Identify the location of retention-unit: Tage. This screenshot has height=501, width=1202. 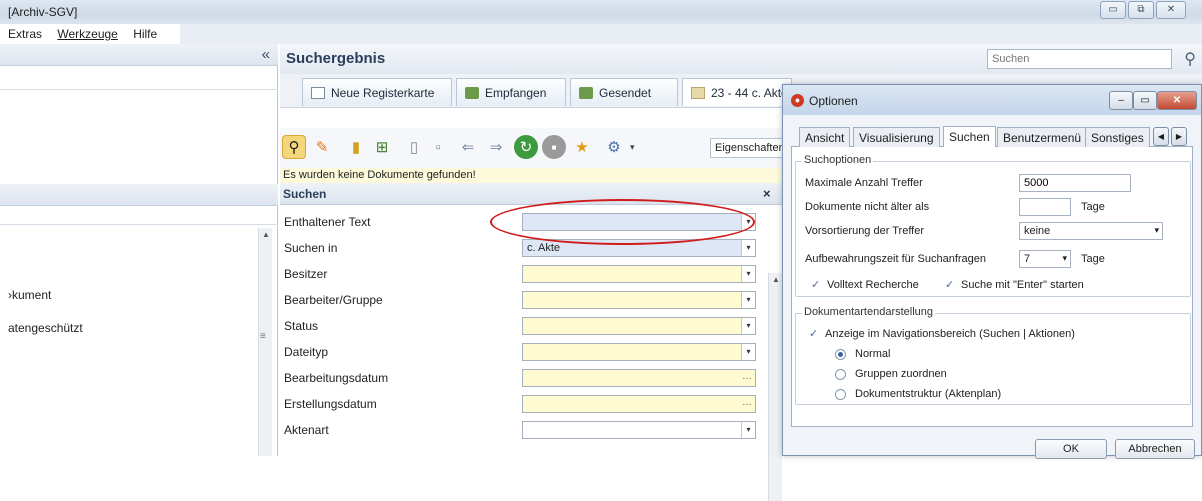
(1093, 259).